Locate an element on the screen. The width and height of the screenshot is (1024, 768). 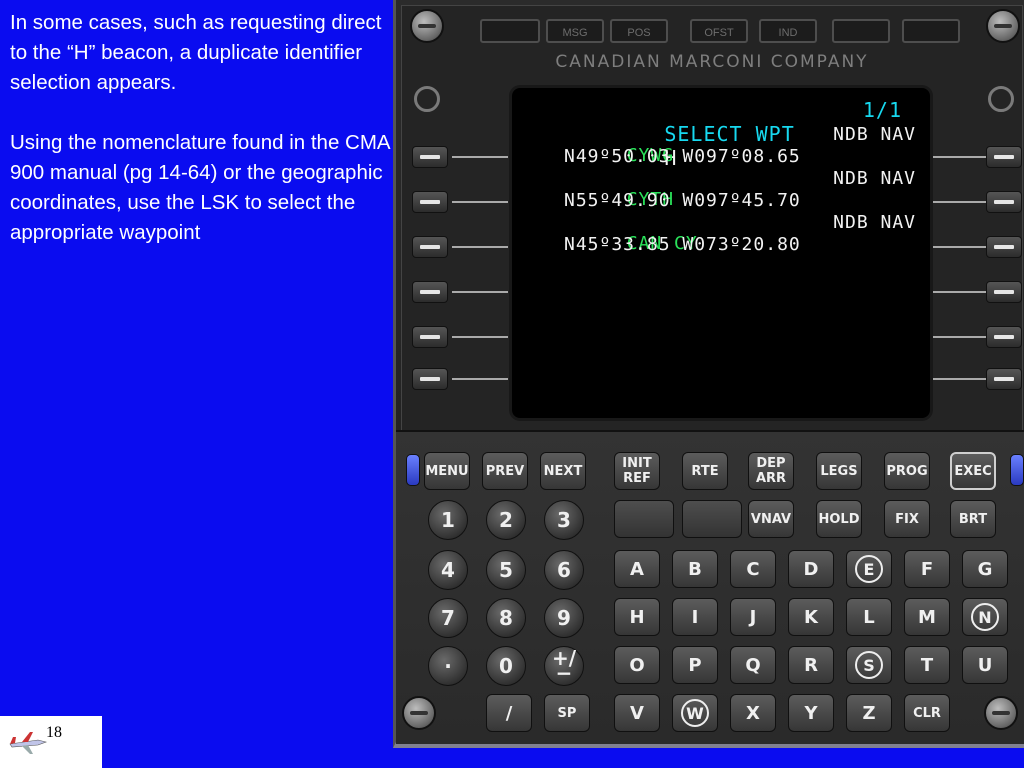
menu-key: MENU is located at coordinates (447, 471).